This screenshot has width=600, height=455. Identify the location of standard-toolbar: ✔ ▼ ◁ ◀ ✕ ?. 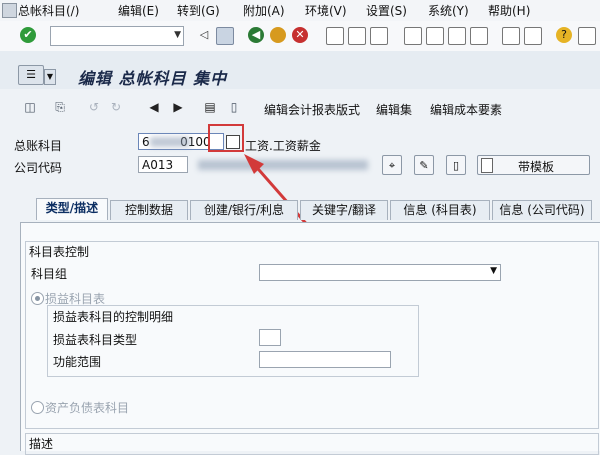
(300, 36).